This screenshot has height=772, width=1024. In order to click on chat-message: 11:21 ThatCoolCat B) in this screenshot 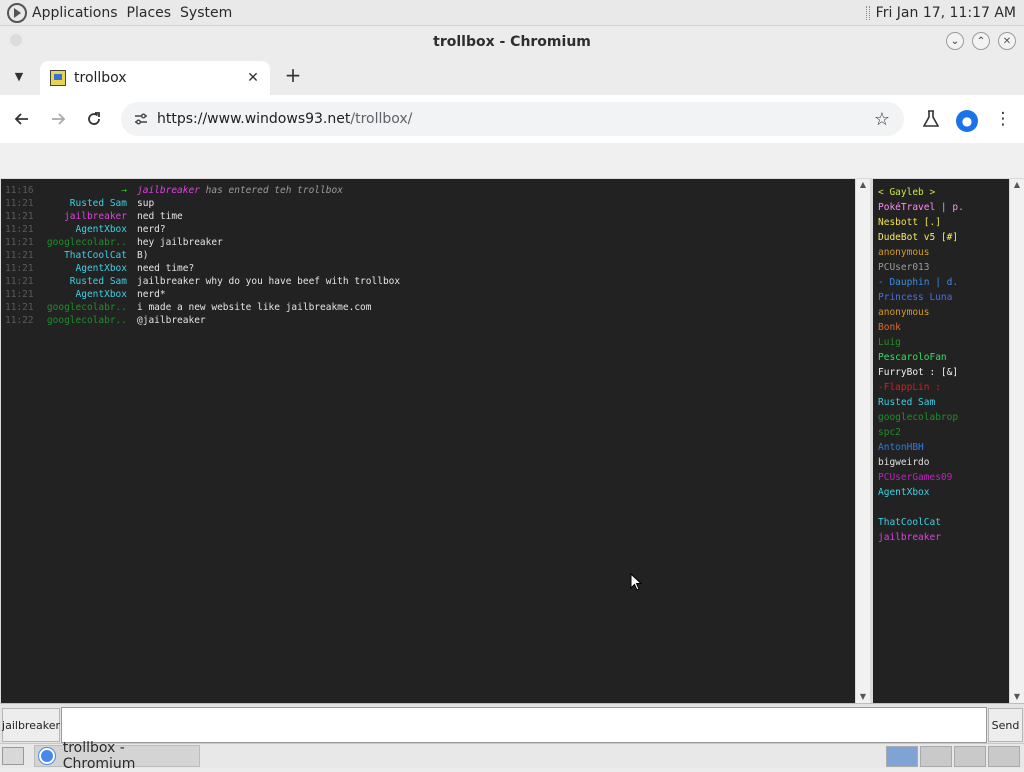, I will do `click(428, 255)`.